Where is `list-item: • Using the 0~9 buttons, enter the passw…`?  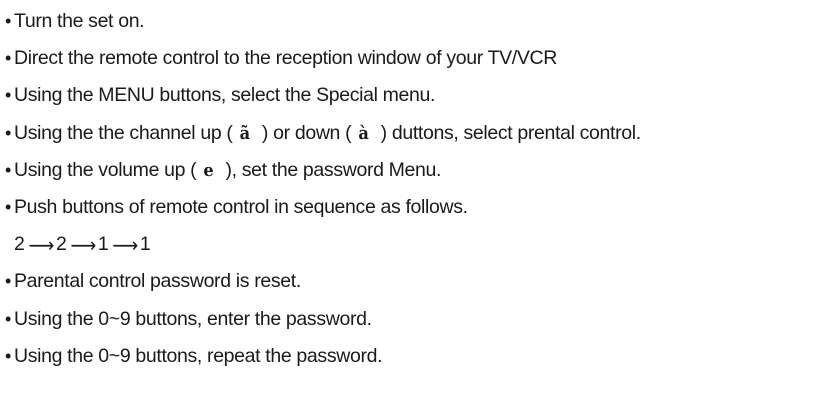
list-item: • Using the 0~9 buttons, enter the passw… is located at coordinates (419, 319).